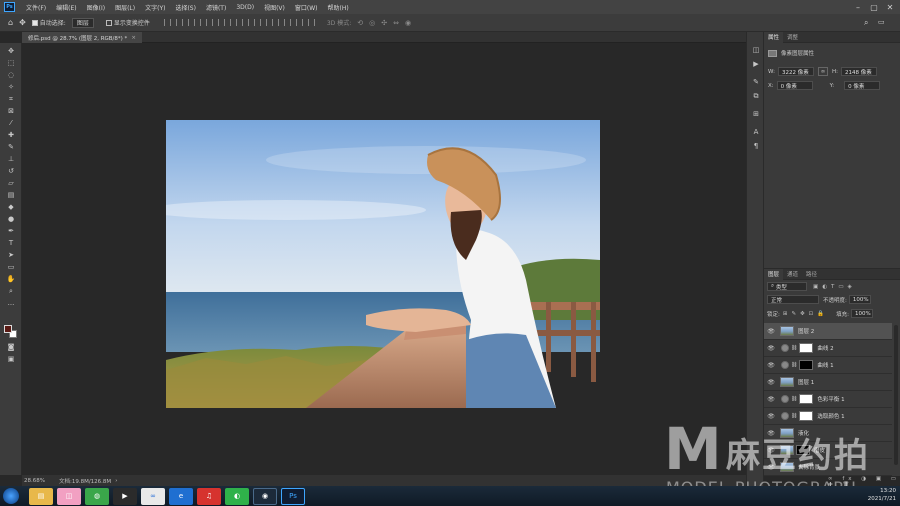  I want to click on healing-brush-tool-icon: ✚, so click(11, 135).